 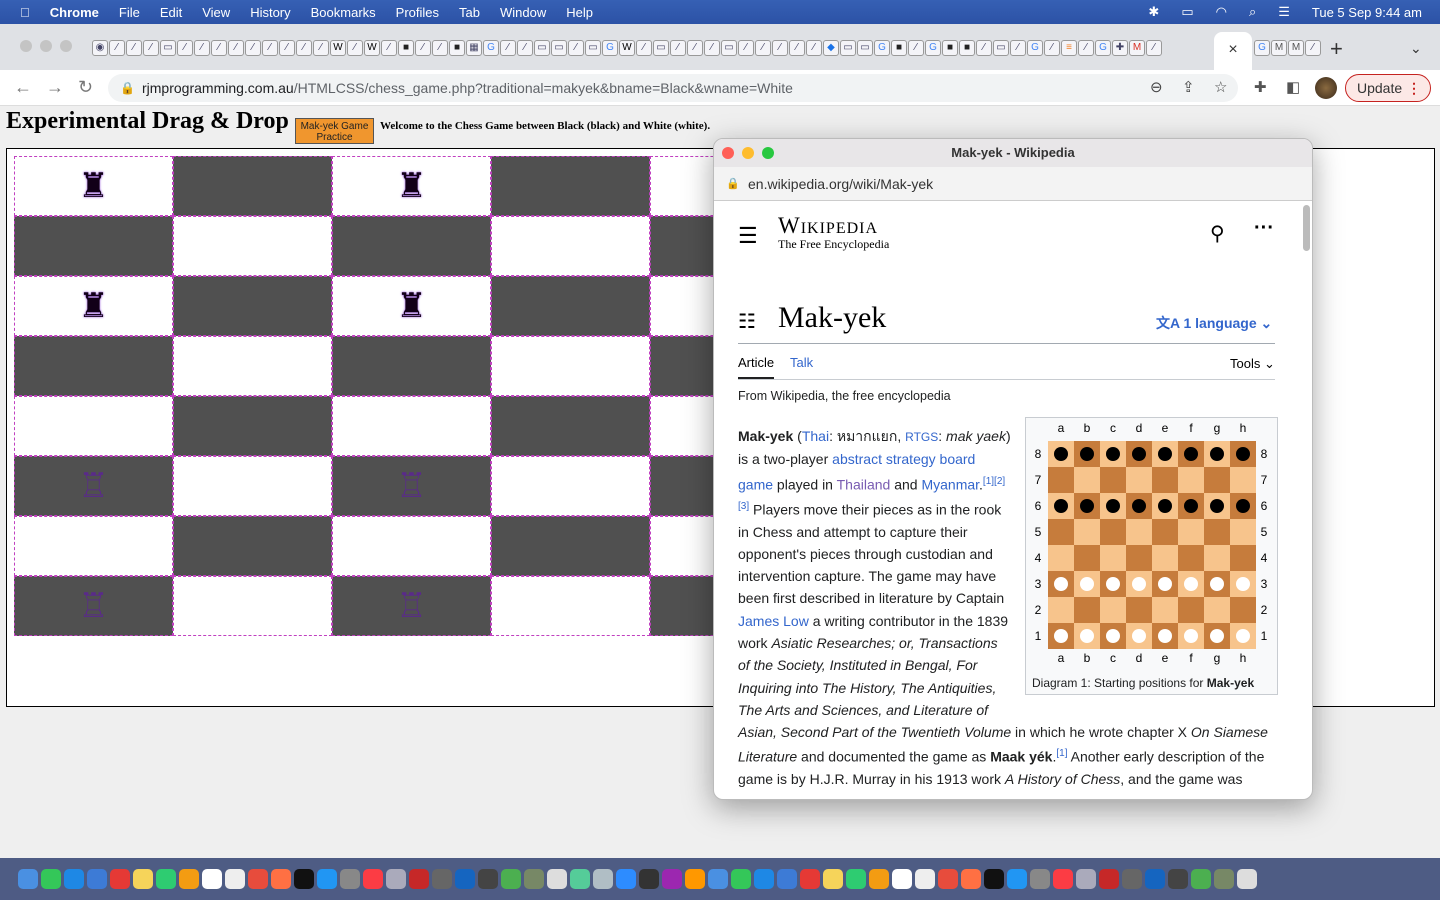 What do you see at coordinates (23, 87) in the screenshot?
I see `back-icon: ←` at bounding box center [23, 87].